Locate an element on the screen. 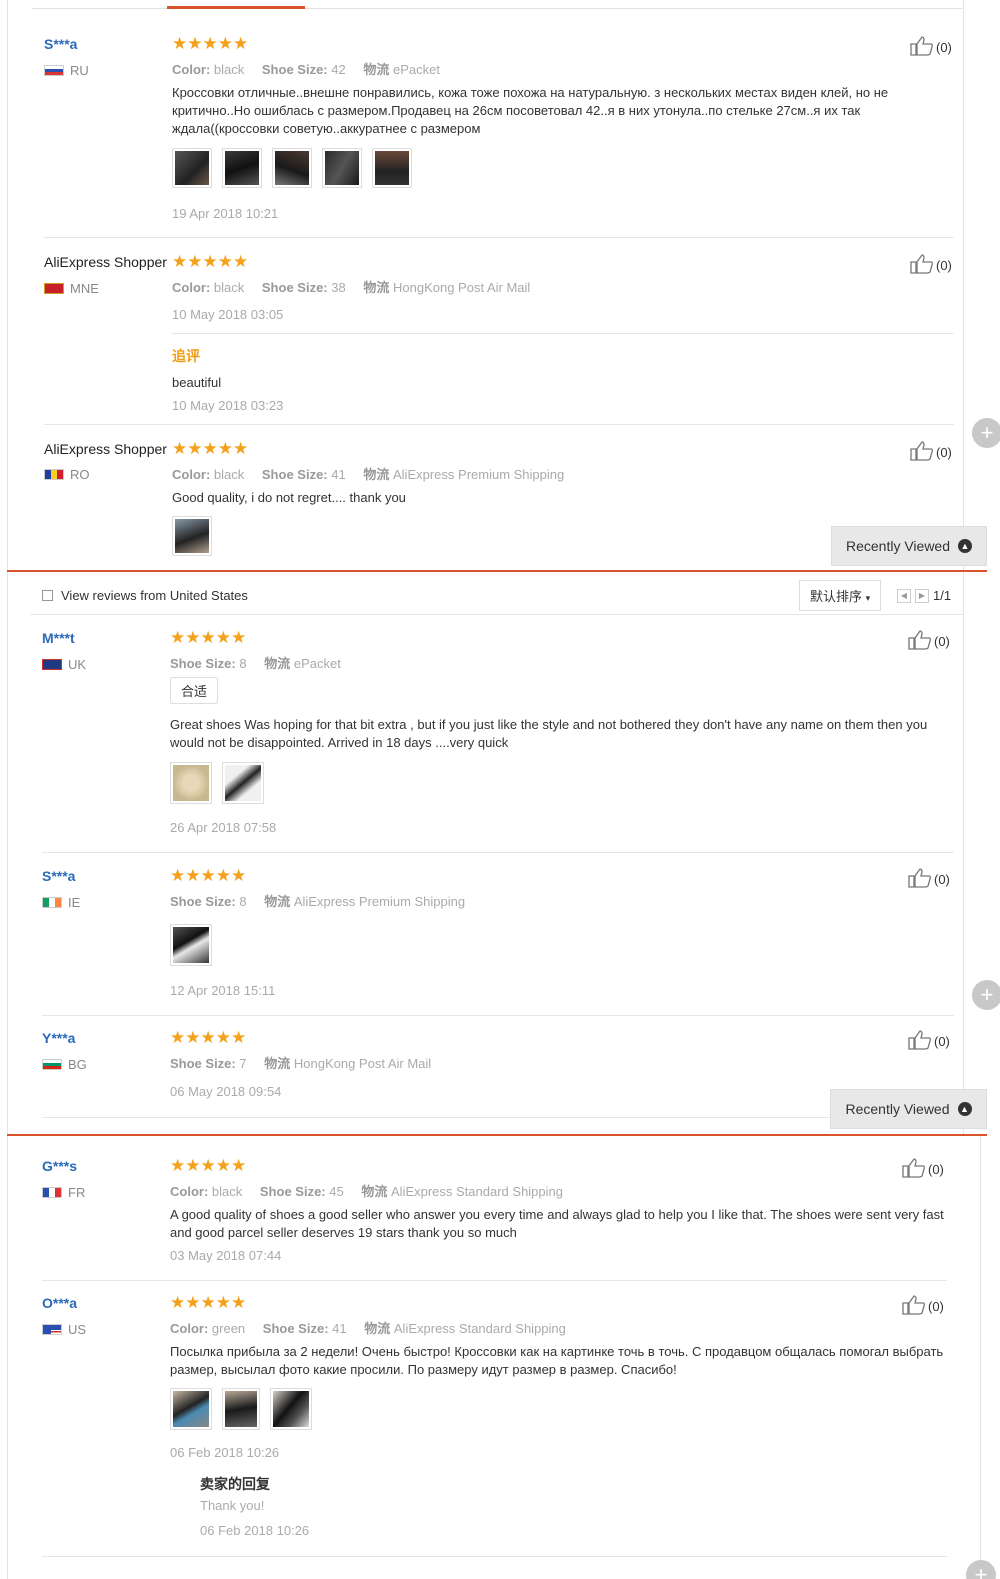  reviewer-country: IE is located at coordinates (61, 902).